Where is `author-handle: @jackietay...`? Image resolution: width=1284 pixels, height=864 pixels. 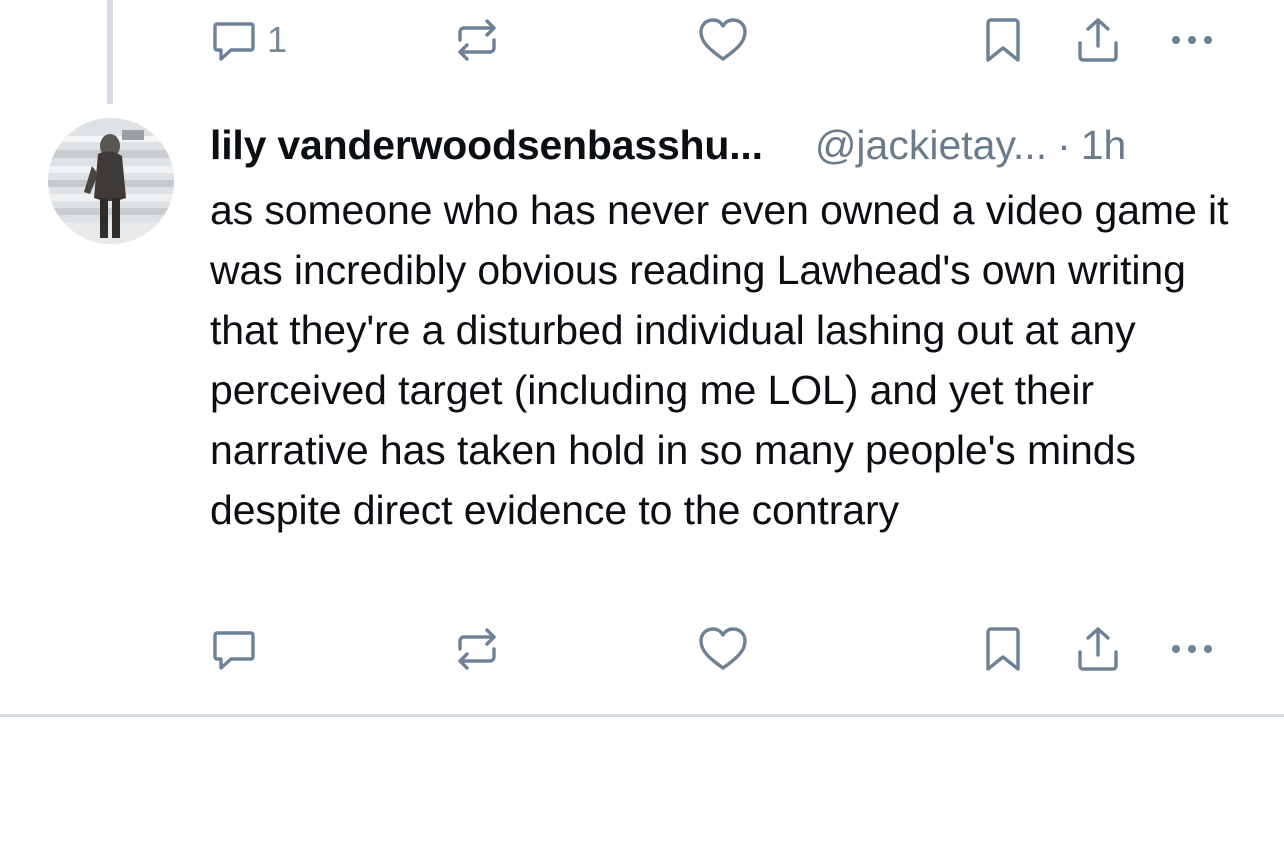
author-handle: @jackietay... is located at coordinates (931, 145).